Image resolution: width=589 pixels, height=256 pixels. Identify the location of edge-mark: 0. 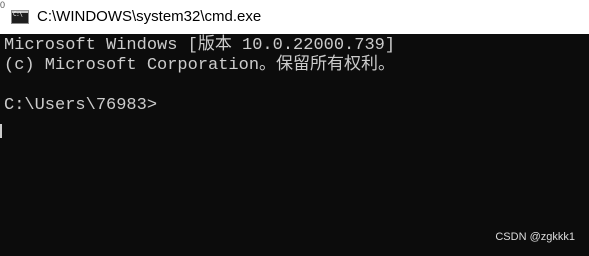
(3, 5).